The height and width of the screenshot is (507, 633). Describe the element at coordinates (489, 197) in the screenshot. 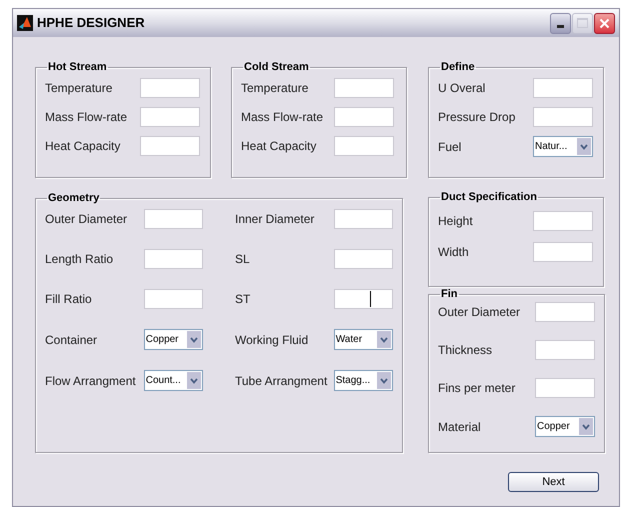

I see `group-title: Duct Specification` at that location.